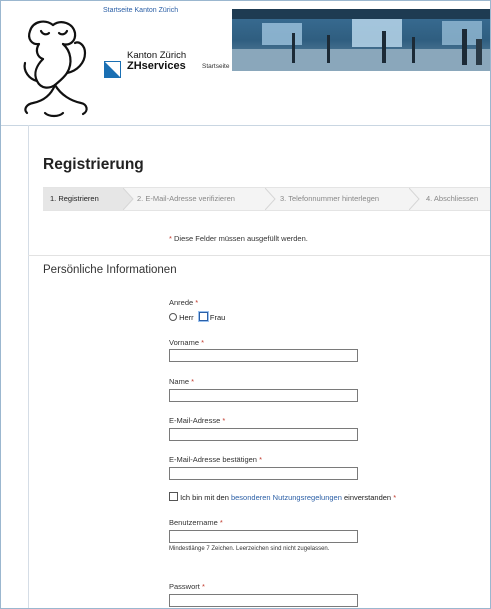 This screenshot has height=609, width=491. I want to click on password-label-text: Passwort, so click(184, 586).